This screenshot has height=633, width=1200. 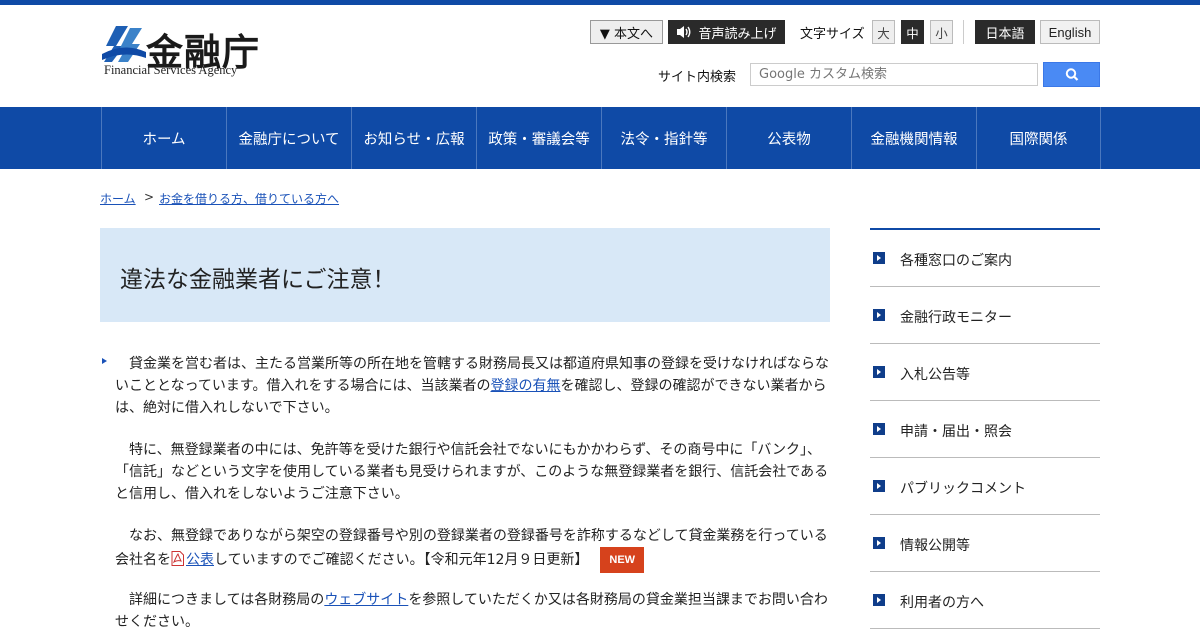 I want to click on nav-publications: 公表物, so click(x=788, y=138).